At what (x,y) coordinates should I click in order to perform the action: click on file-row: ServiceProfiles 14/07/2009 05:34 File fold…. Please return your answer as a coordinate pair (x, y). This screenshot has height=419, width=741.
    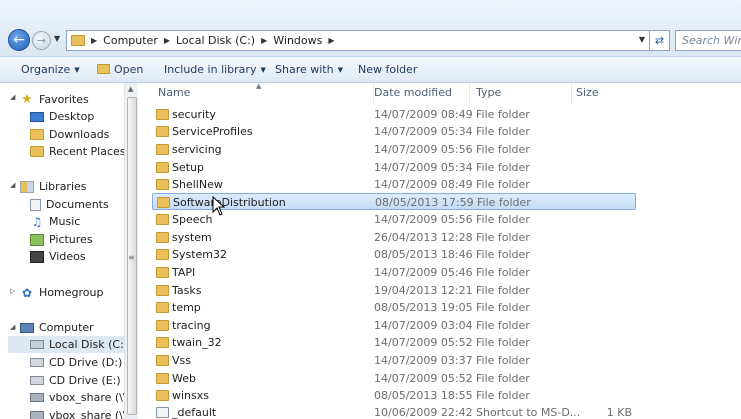
    Looking at the image, I should click on (394, 131).